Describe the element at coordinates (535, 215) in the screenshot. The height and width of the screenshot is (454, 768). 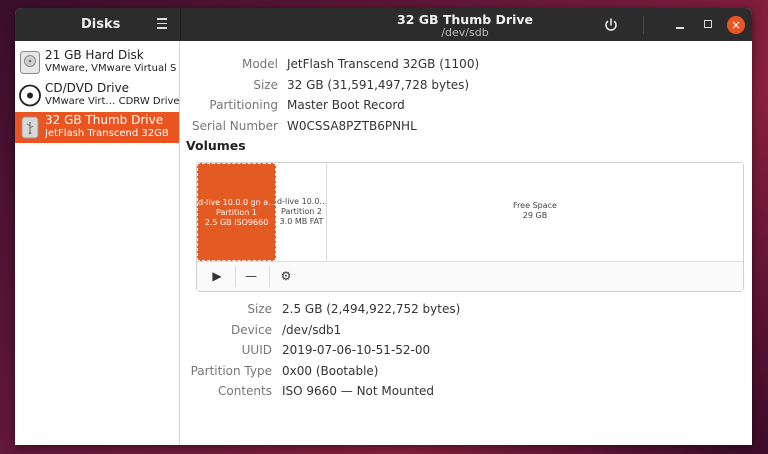
I see `segment-size: 29 GB` at that location.